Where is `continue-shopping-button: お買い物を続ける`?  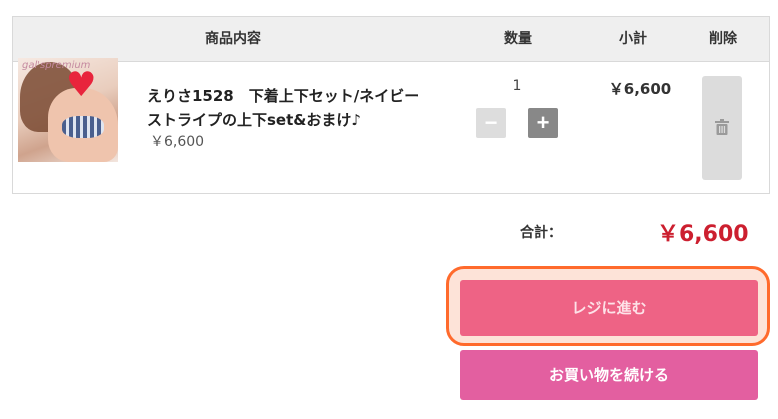
continue-shopping-button: お買い物を続ける is located at coordinates (609, 375).